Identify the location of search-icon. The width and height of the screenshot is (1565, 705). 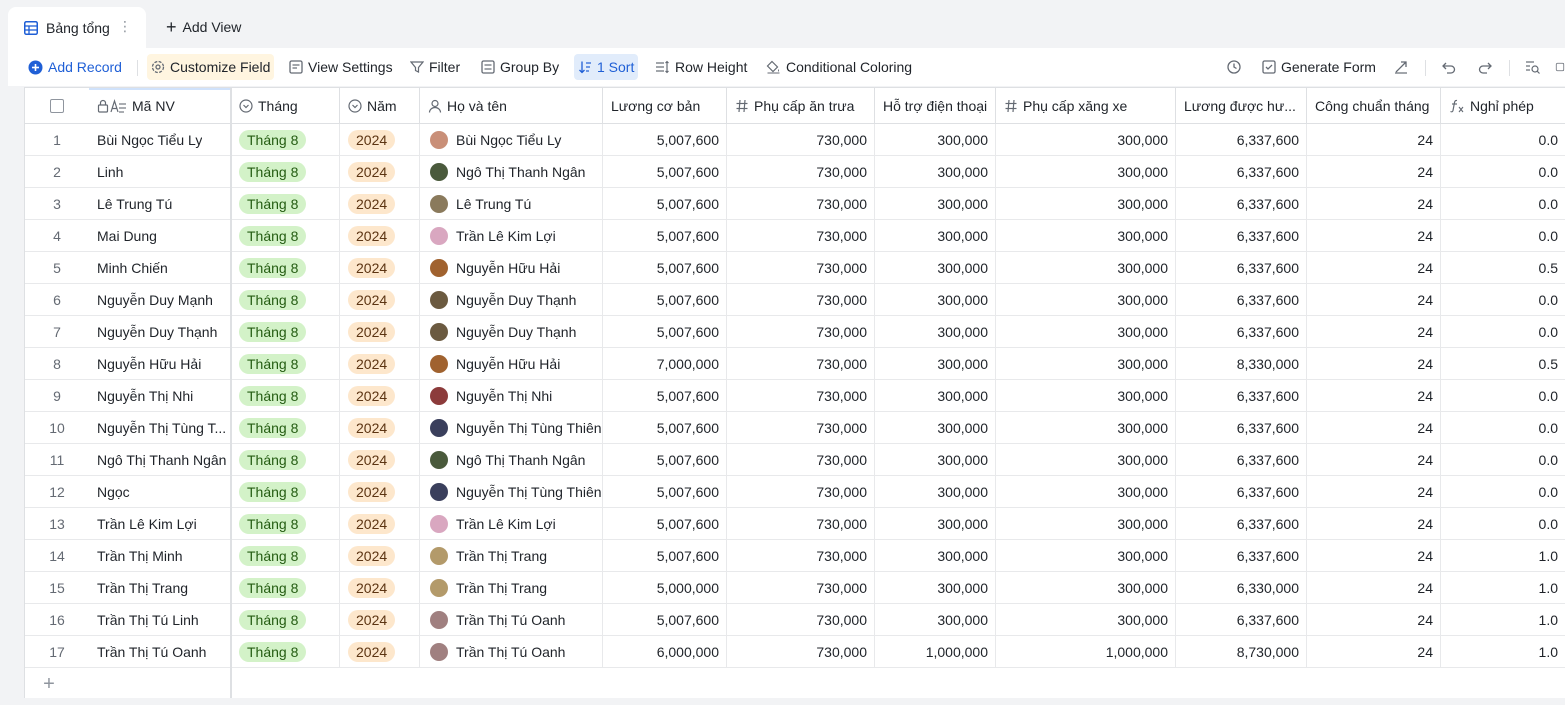
(1533, 67).